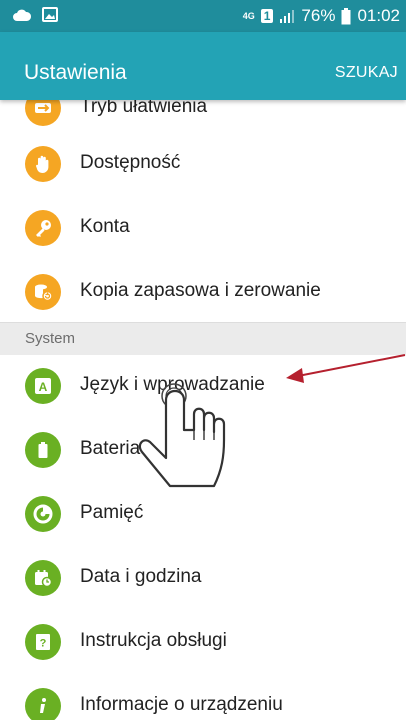 The image size is (406, 720). What do you see at coordinates (203, 66) in the screenshot?
I see `app-bar: Ustawienia SZUKAJ` at bounding box center [203, 66].